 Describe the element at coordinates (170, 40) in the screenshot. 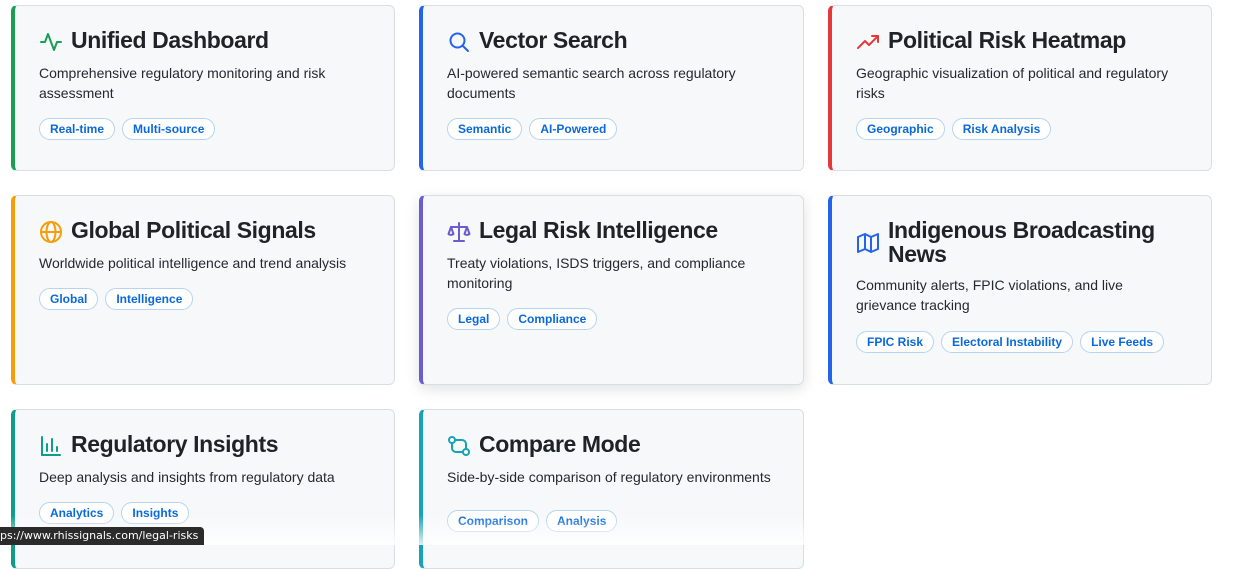

I see `card-title: Unified Dashboard` at that location.